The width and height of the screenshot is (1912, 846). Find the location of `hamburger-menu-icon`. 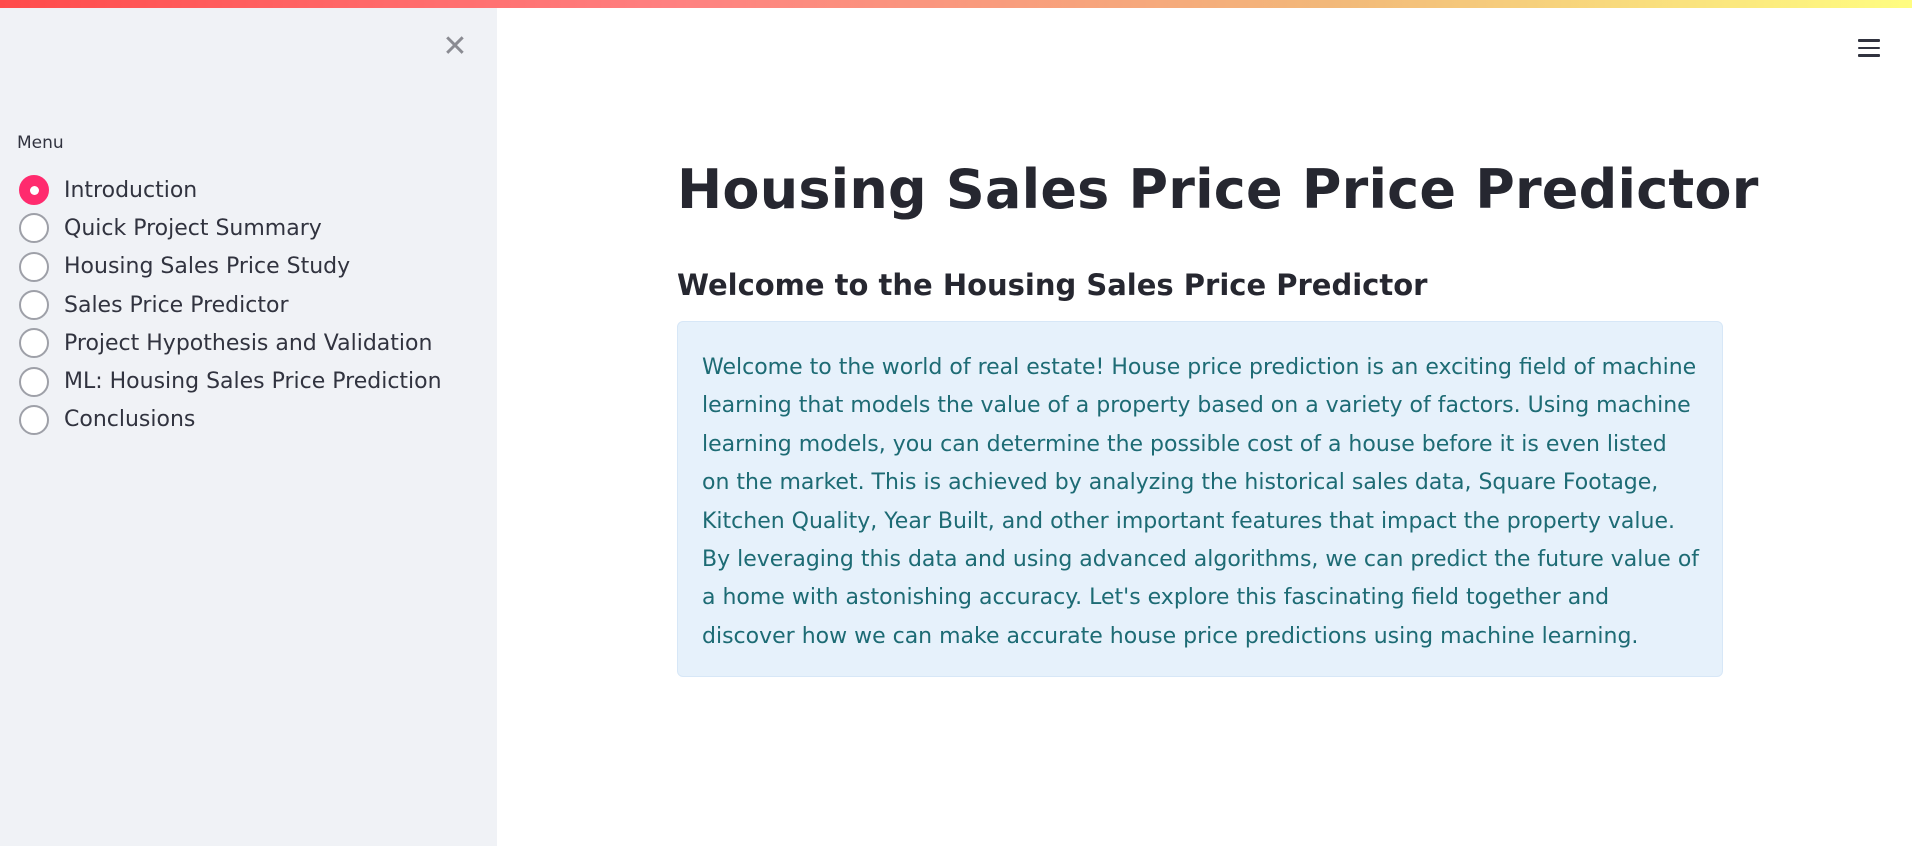

hamburger-menu-icon is located at coordinates (1869, 48).